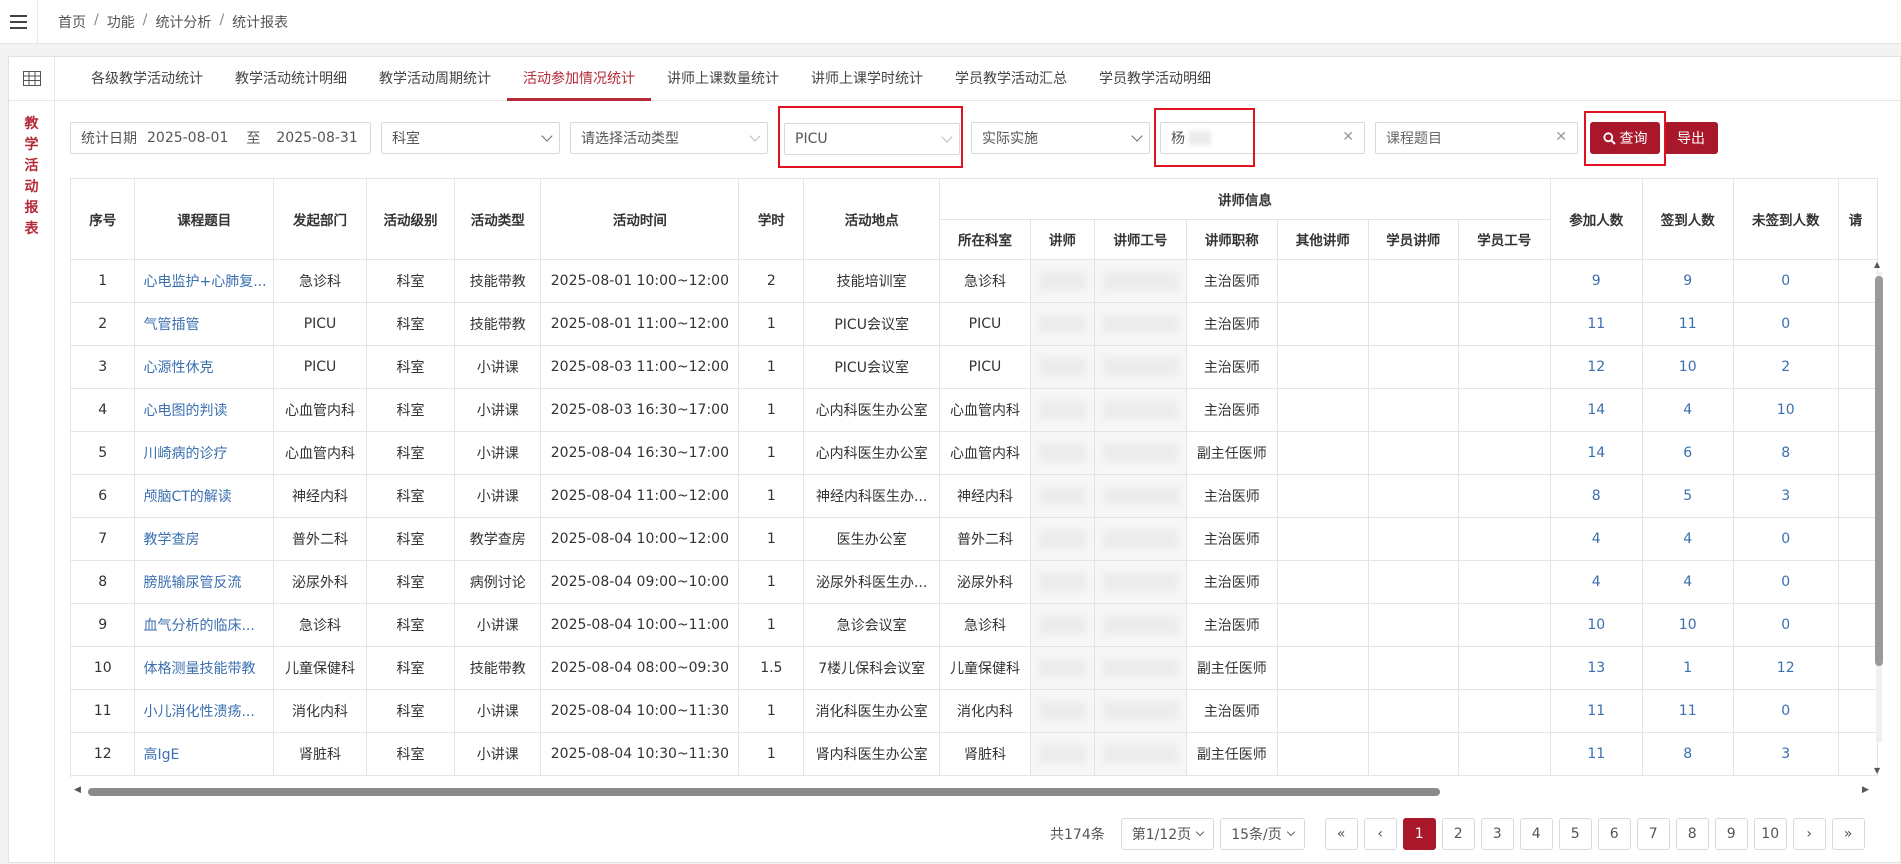 The image size is (1901, 864). Describe the element at coordinates (411, 281) in the screenshot. I see `cell-level: 科室` at that location.